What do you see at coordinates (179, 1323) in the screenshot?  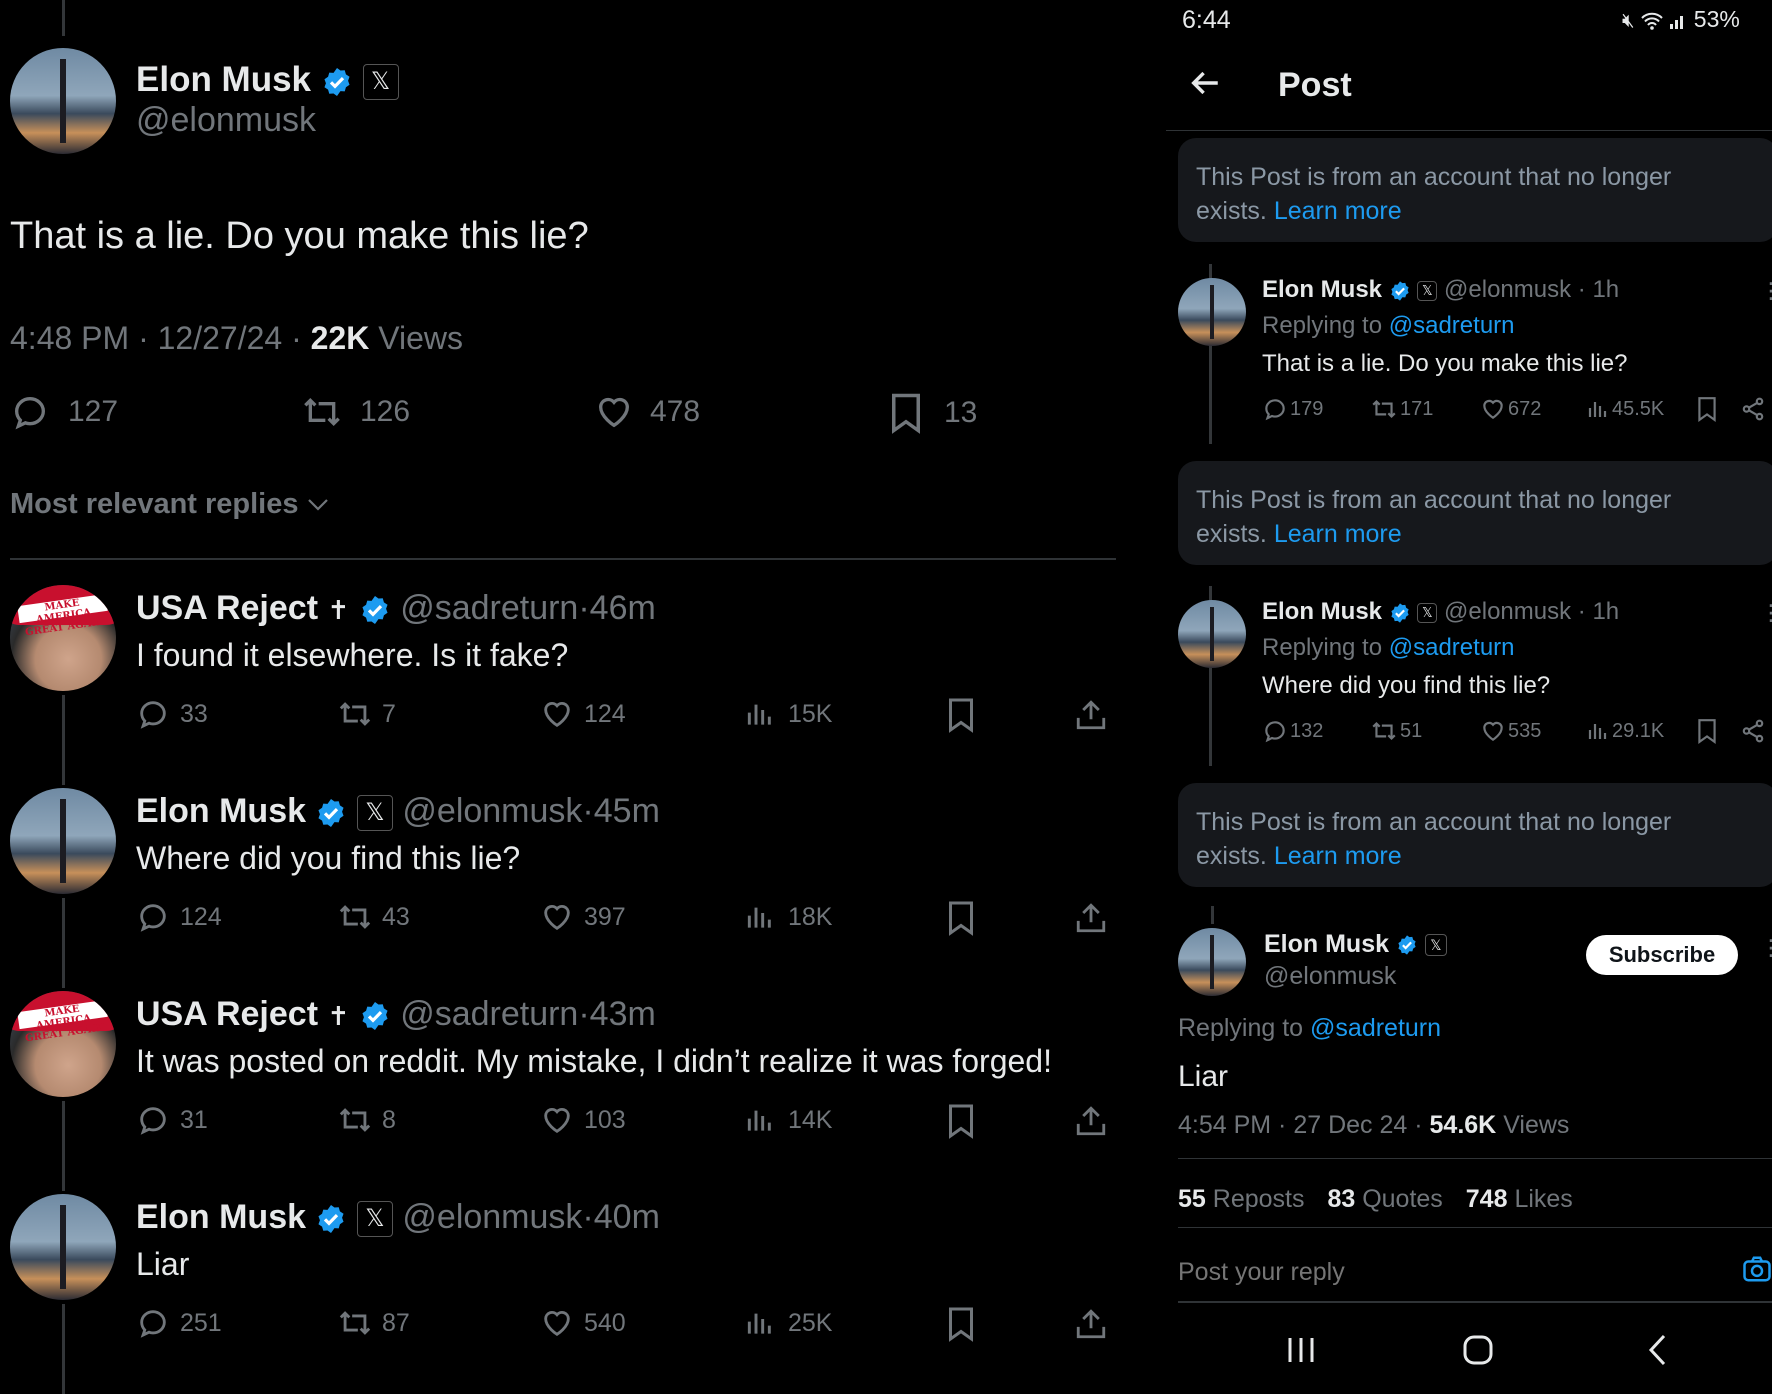 I see `reply-button: 251` at bounding box center [179, 1323].